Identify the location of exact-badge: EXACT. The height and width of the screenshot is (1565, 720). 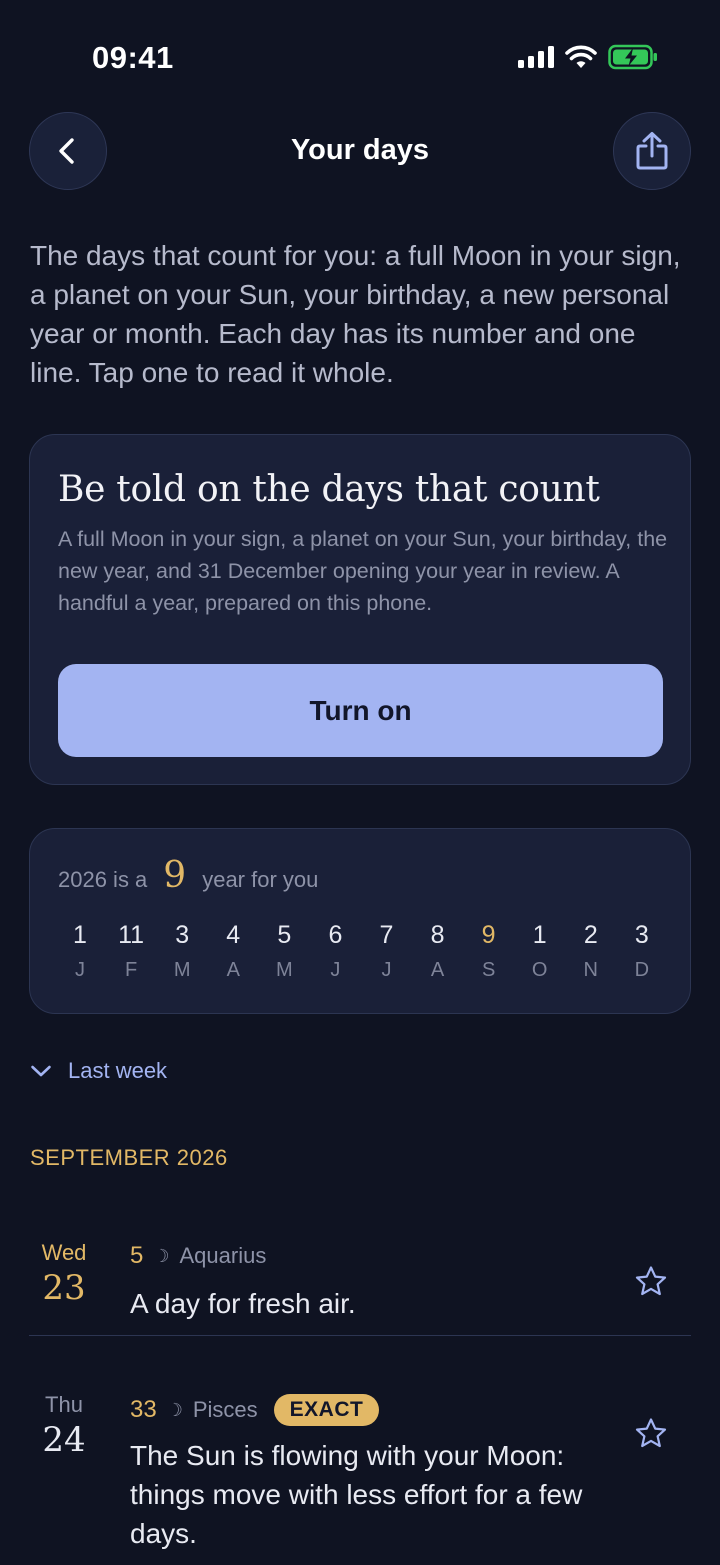
(326, 1410).